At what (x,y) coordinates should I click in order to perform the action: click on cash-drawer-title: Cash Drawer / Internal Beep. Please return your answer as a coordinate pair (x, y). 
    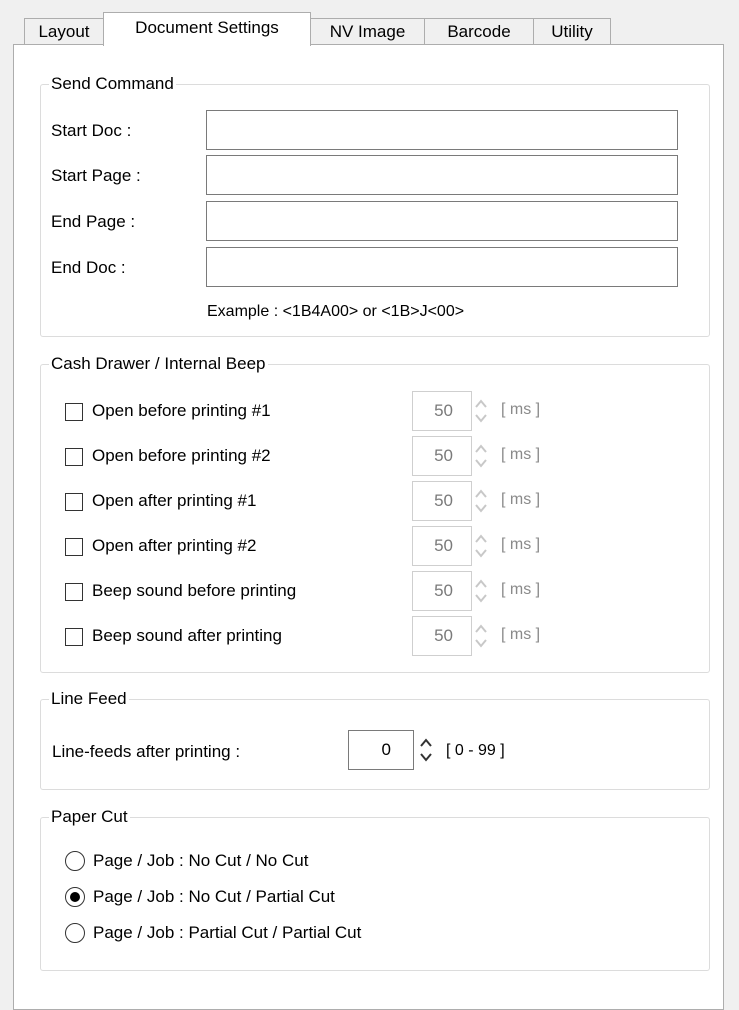
    Looking at the image, I should click on (158, 363).